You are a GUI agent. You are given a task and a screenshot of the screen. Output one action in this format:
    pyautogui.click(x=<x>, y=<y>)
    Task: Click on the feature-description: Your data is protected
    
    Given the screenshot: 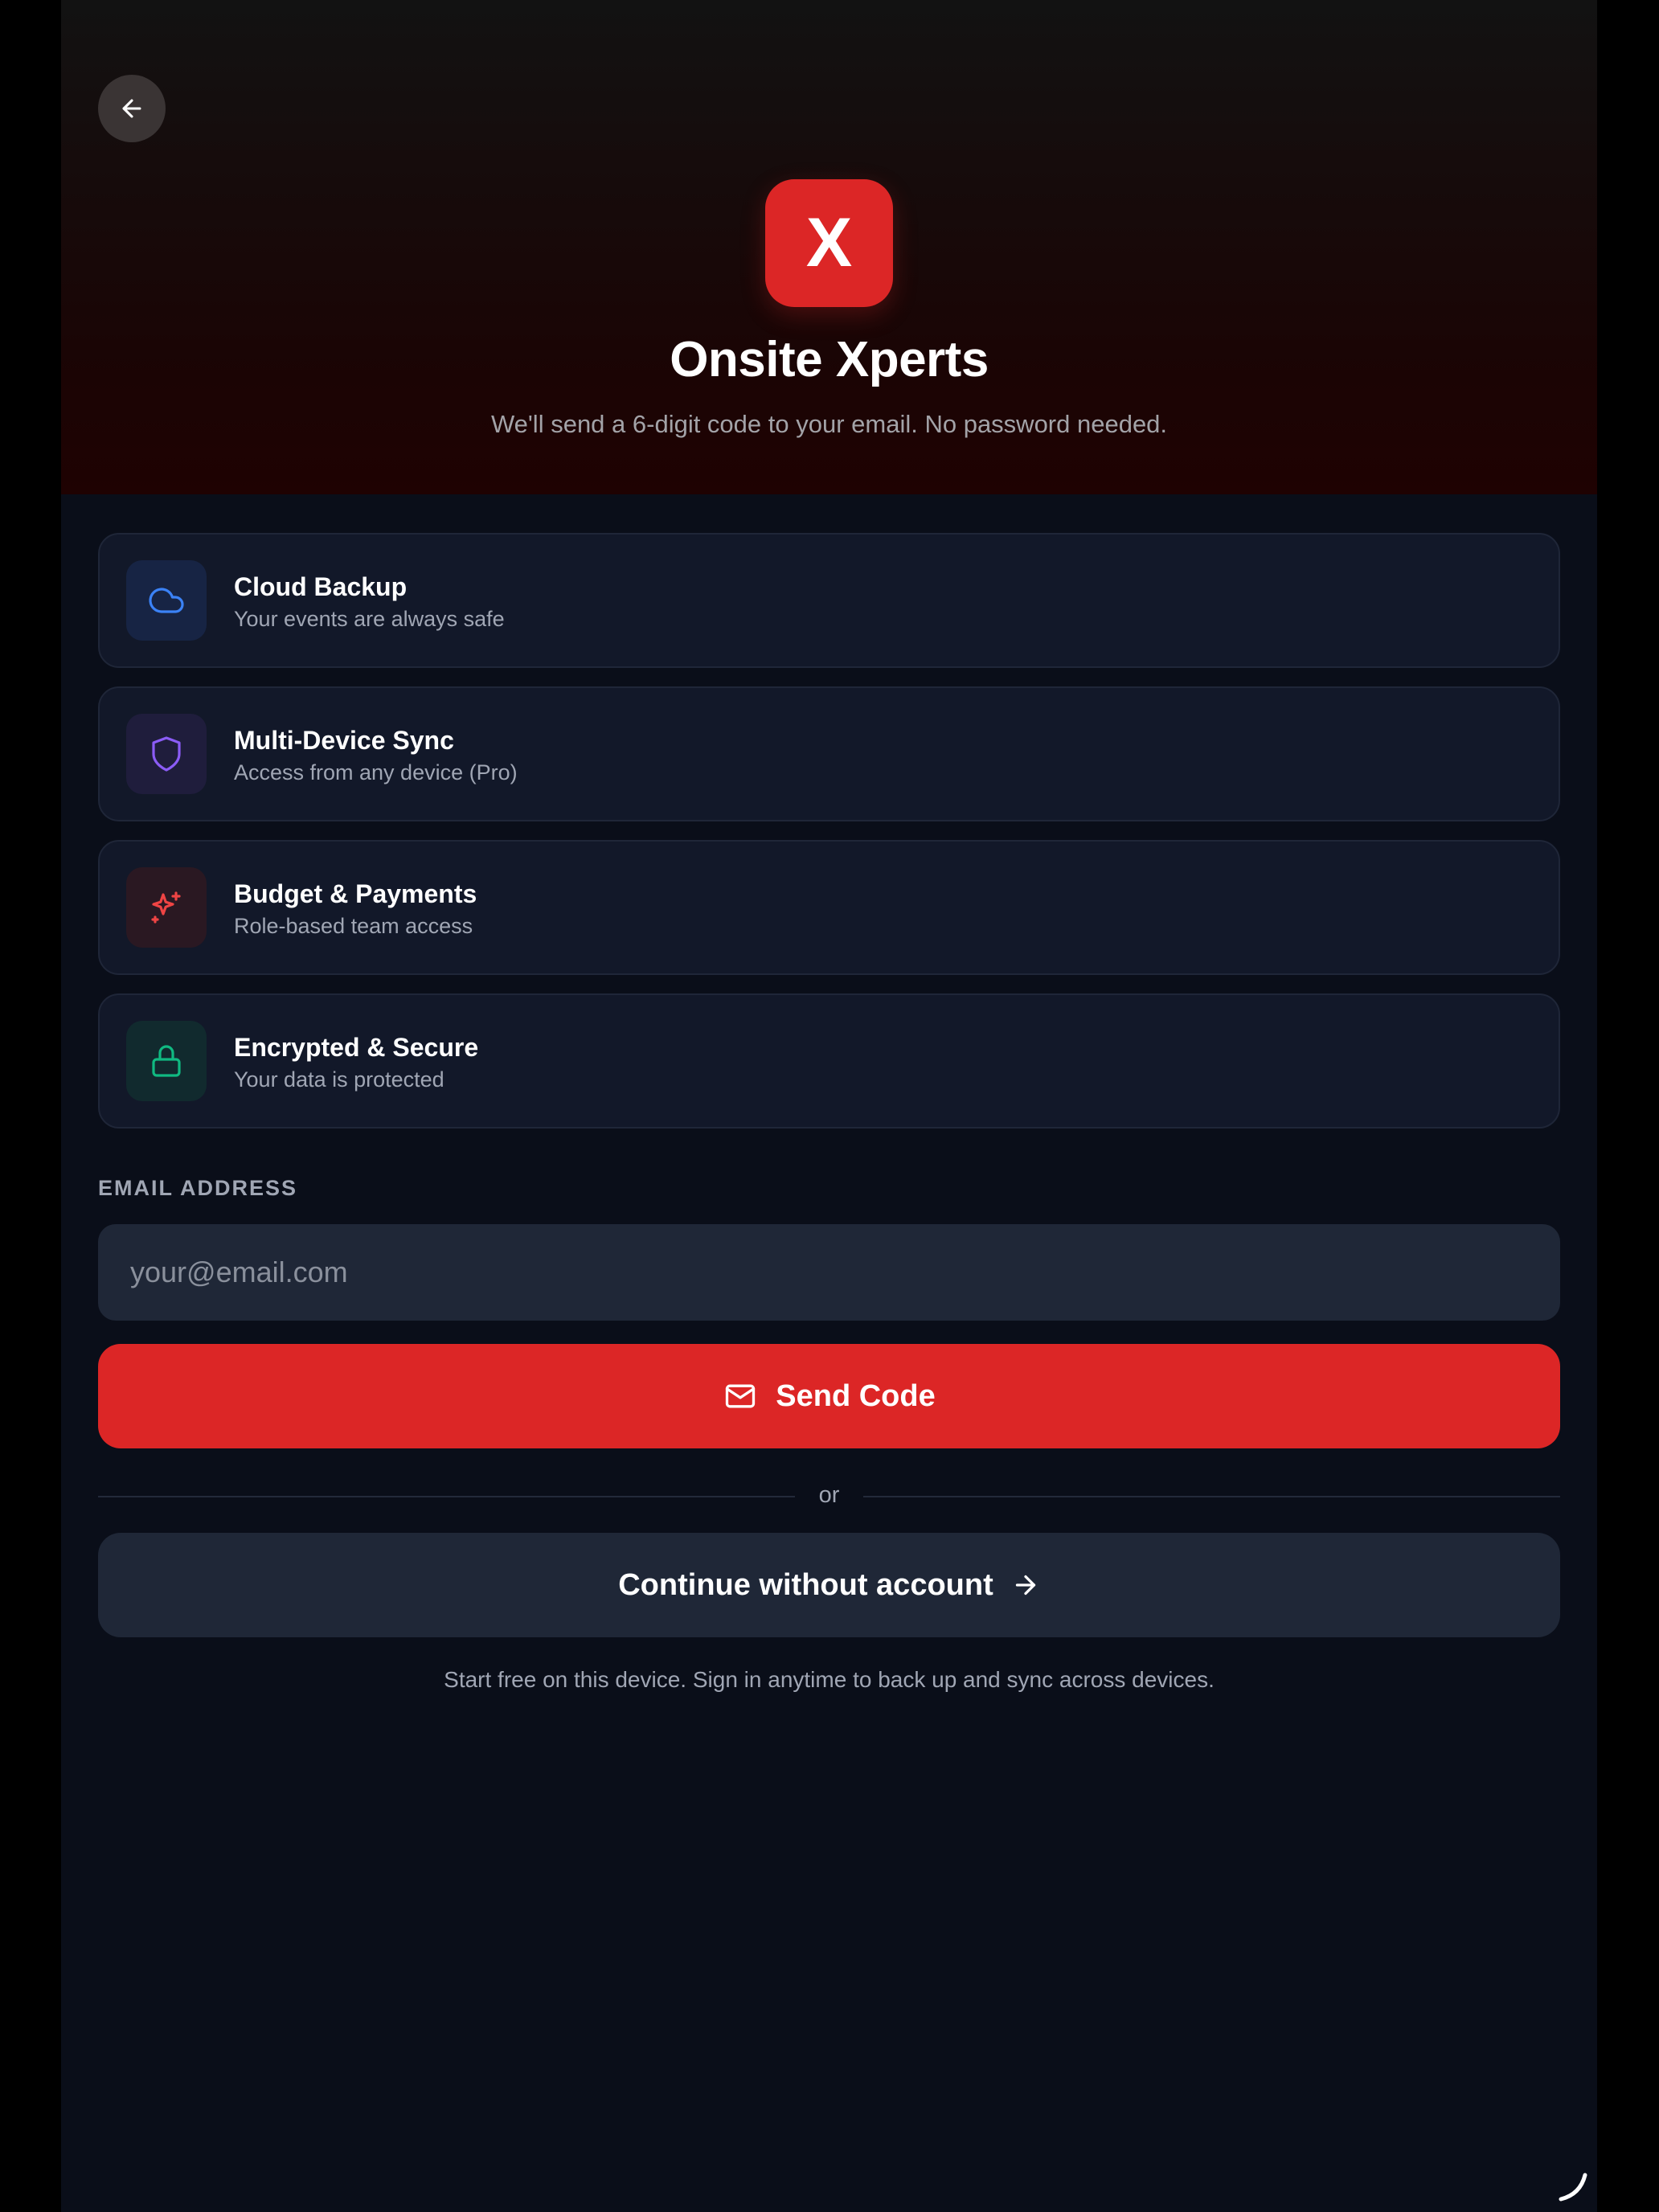 What is the action you would take?
    pyautogui.click(x=339, y=1079)
    